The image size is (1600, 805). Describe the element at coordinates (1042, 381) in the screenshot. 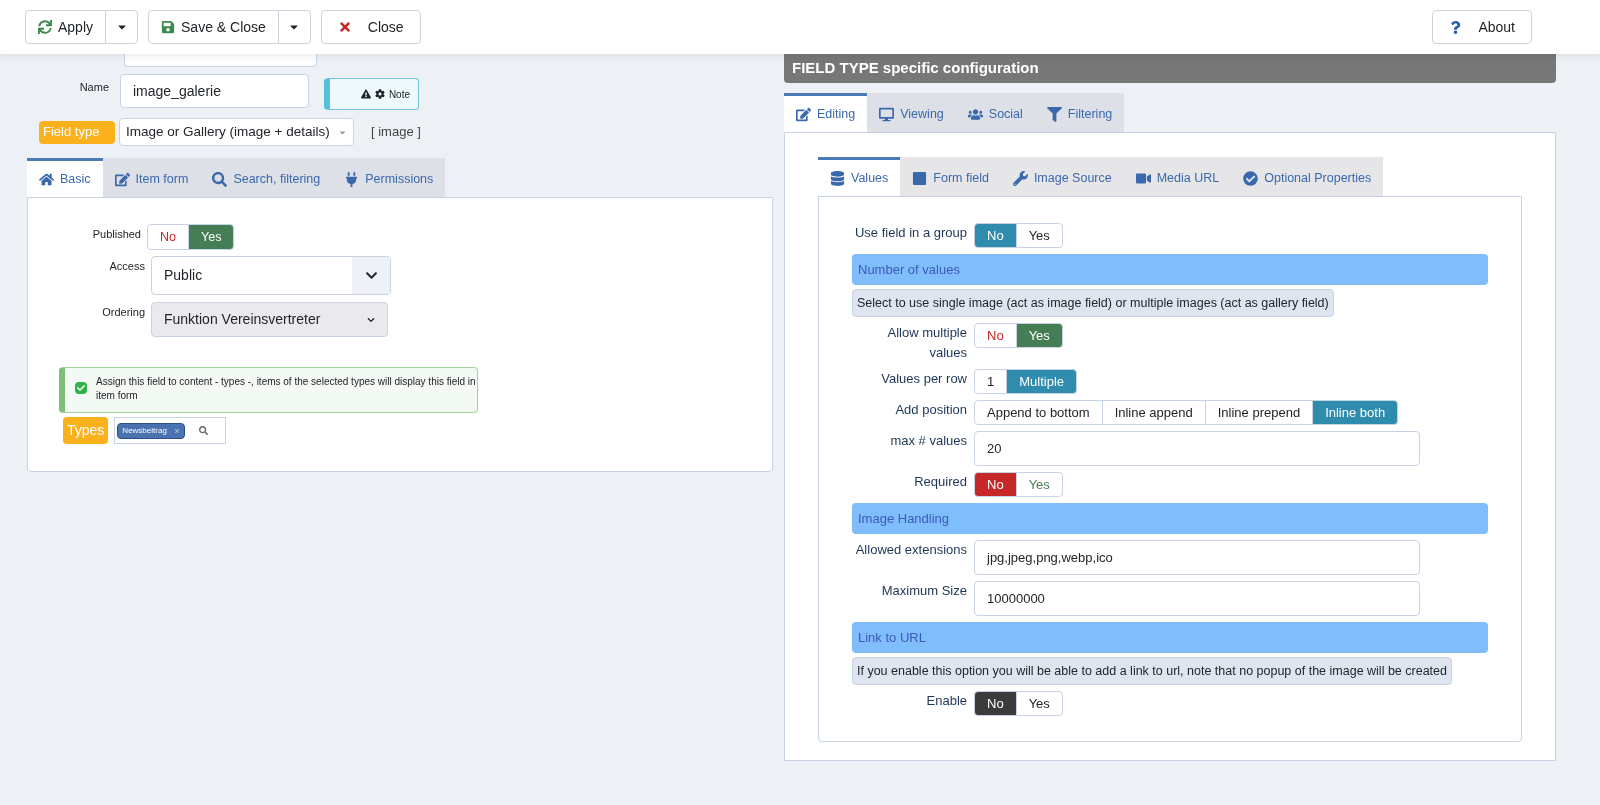

I see `toggle-option: Multiple` at that location.